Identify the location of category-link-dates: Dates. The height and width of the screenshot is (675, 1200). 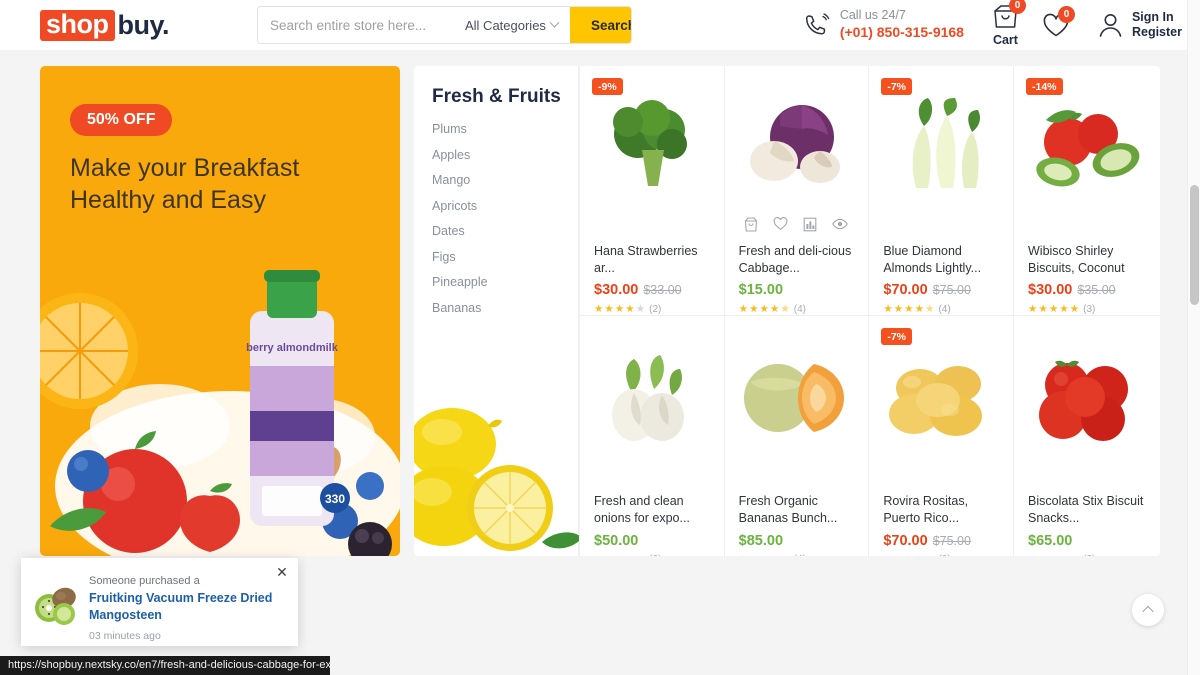
(505, 231).